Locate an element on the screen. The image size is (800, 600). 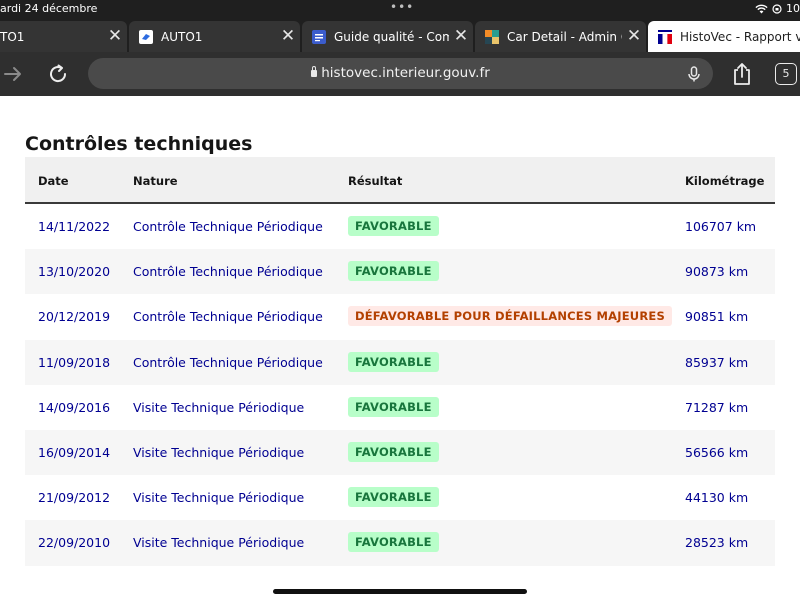
status-indicators: 10 is located at coordinates (777, 8).